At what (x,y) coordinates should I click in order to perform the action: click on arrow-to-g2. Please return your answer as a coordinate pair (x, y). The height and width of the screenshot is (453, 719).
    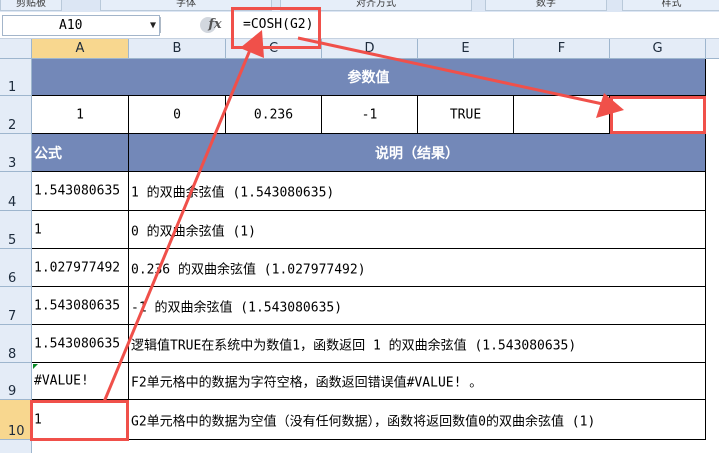
    Looking at the image, I should click on (455, 72).